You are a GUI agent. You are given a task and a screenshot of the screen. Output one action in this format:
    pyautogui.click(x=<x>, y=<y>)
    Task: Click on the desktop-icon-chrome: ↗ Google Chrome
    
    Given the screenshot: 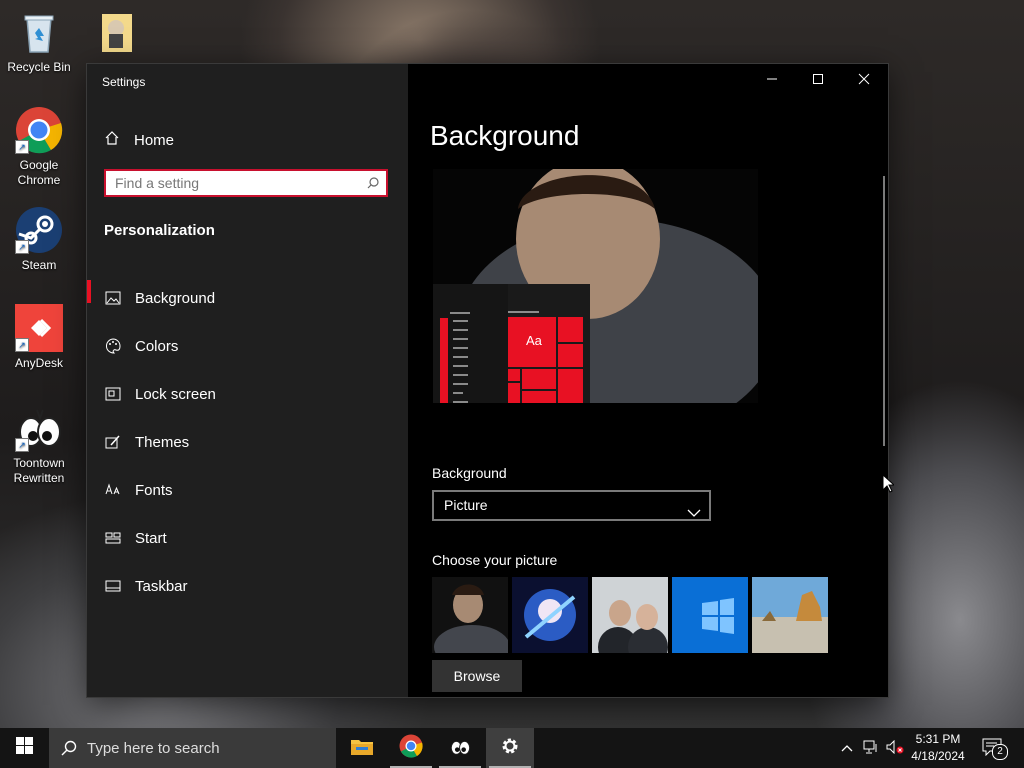 What is the action you would take?
    pyautogui.click(x=39, y=147)
    